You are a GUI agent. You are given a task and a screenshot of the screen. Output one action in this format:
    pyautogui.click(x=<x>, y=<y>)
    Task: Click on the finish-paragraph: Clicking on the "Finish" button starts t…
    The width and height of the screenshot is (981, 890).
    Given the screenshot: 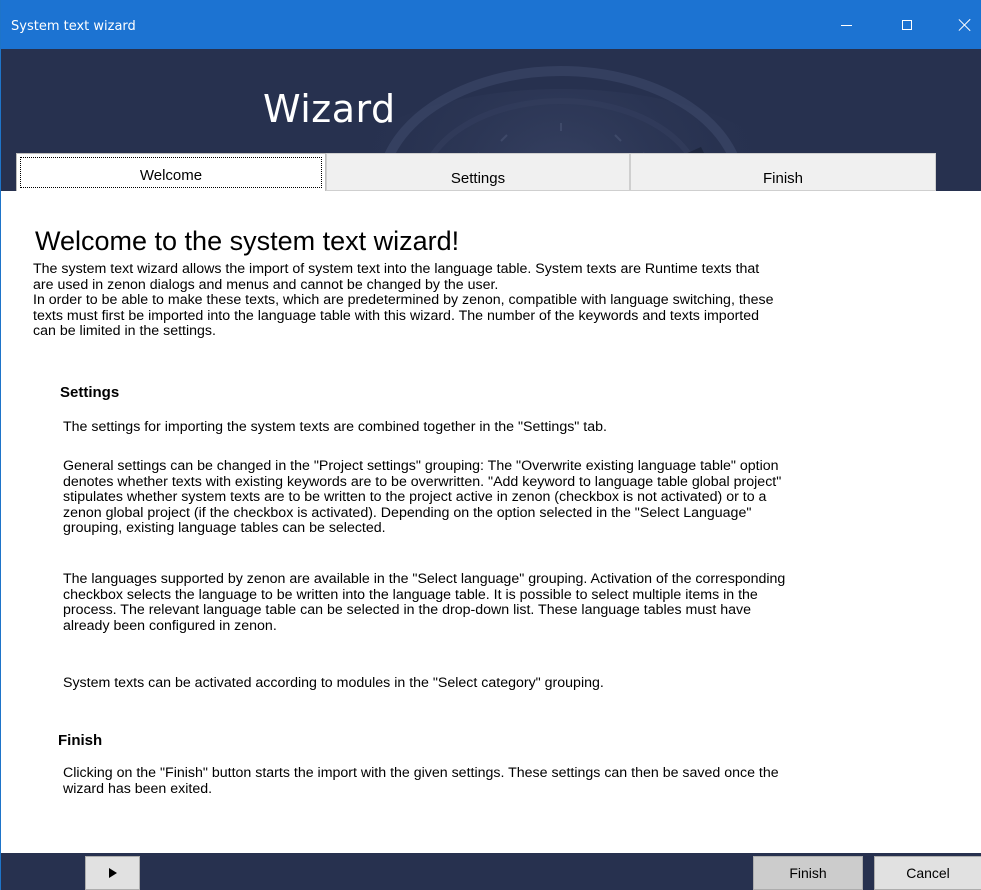 What is the action you would take?
    pyautogui.click(x=421, y=781)
    